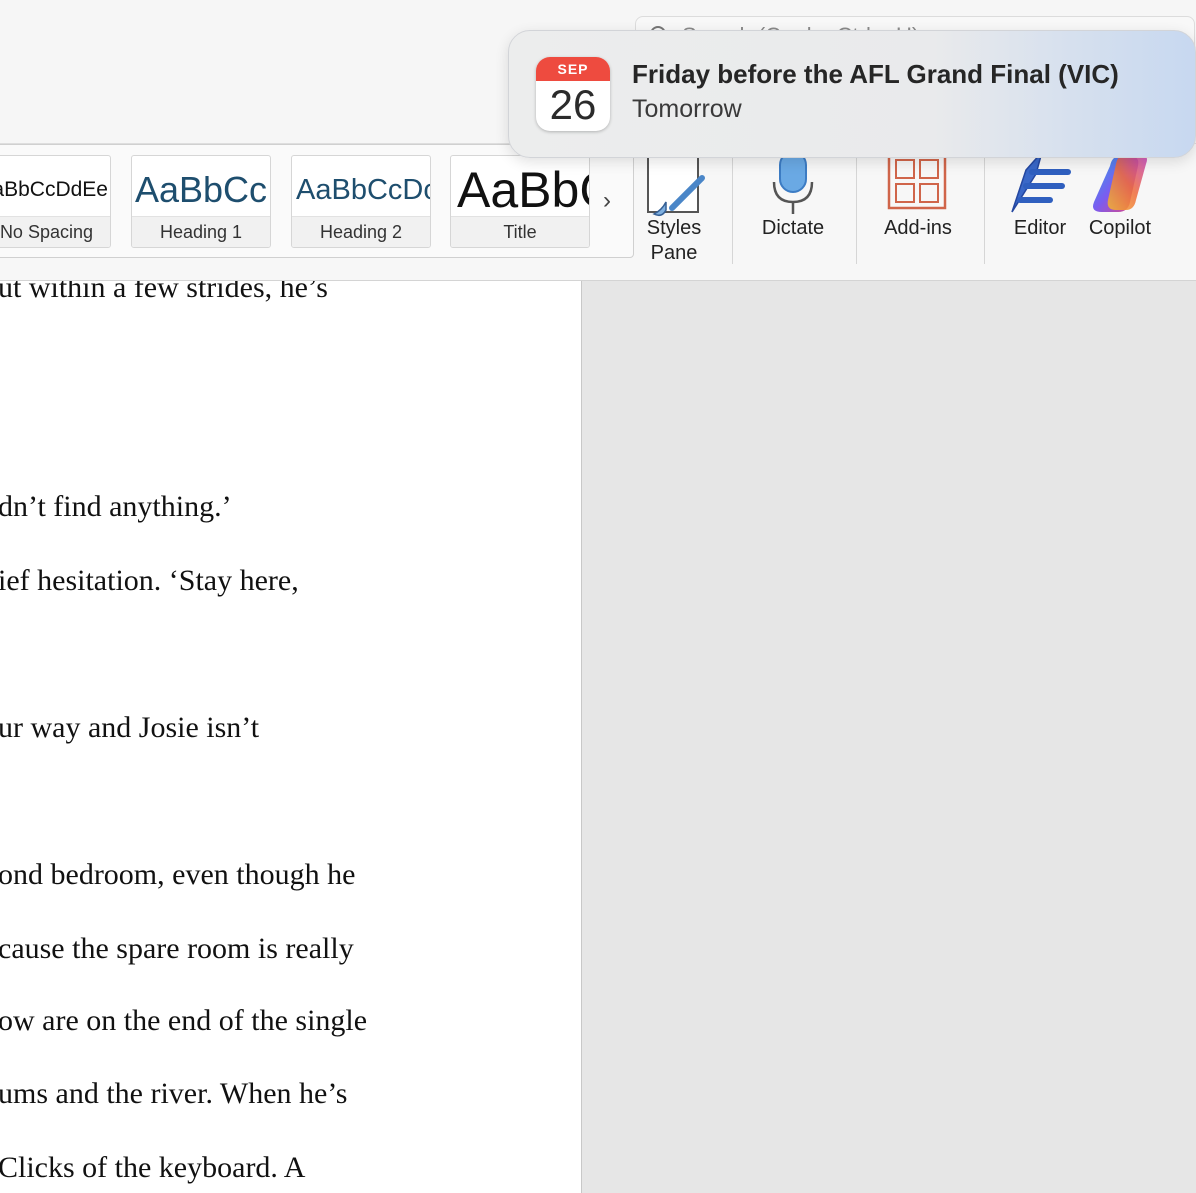 The height and width of the screenshot is (1193, 1196). Describe the element at coordinates (674, 228) in the screenshot. I see `styles-pane-label-1: Styles` at that location.